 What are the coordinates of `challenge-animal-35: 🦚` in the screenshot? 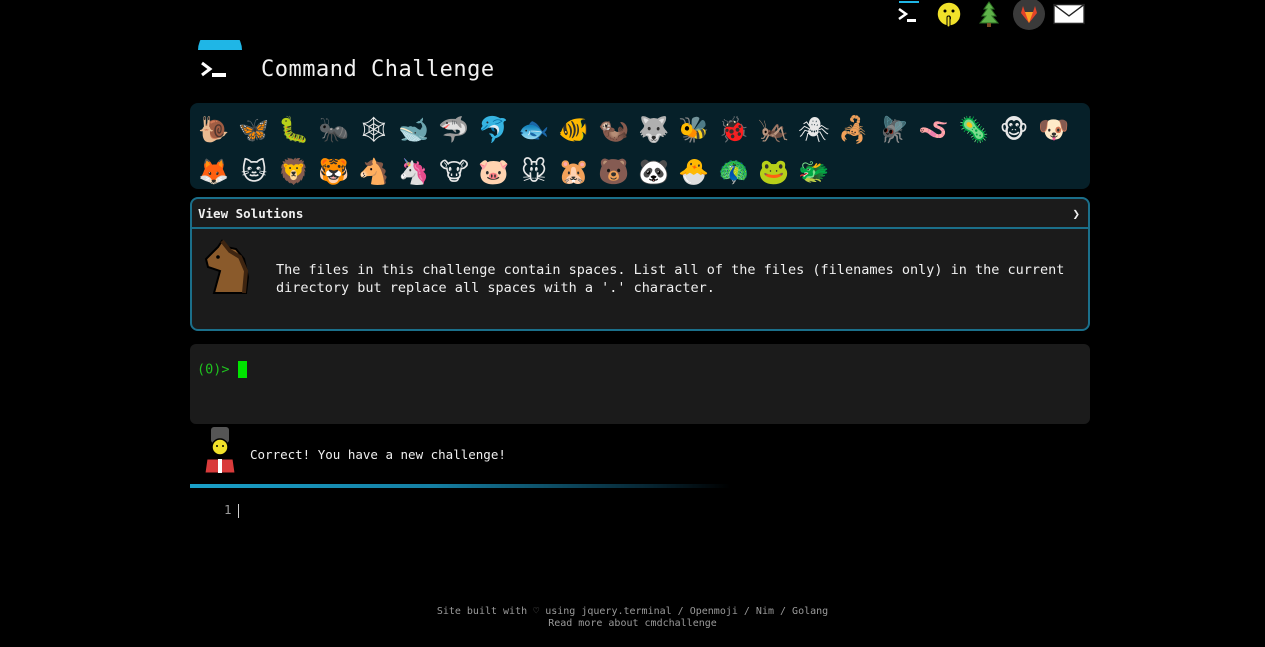 It's located at (734, 171).